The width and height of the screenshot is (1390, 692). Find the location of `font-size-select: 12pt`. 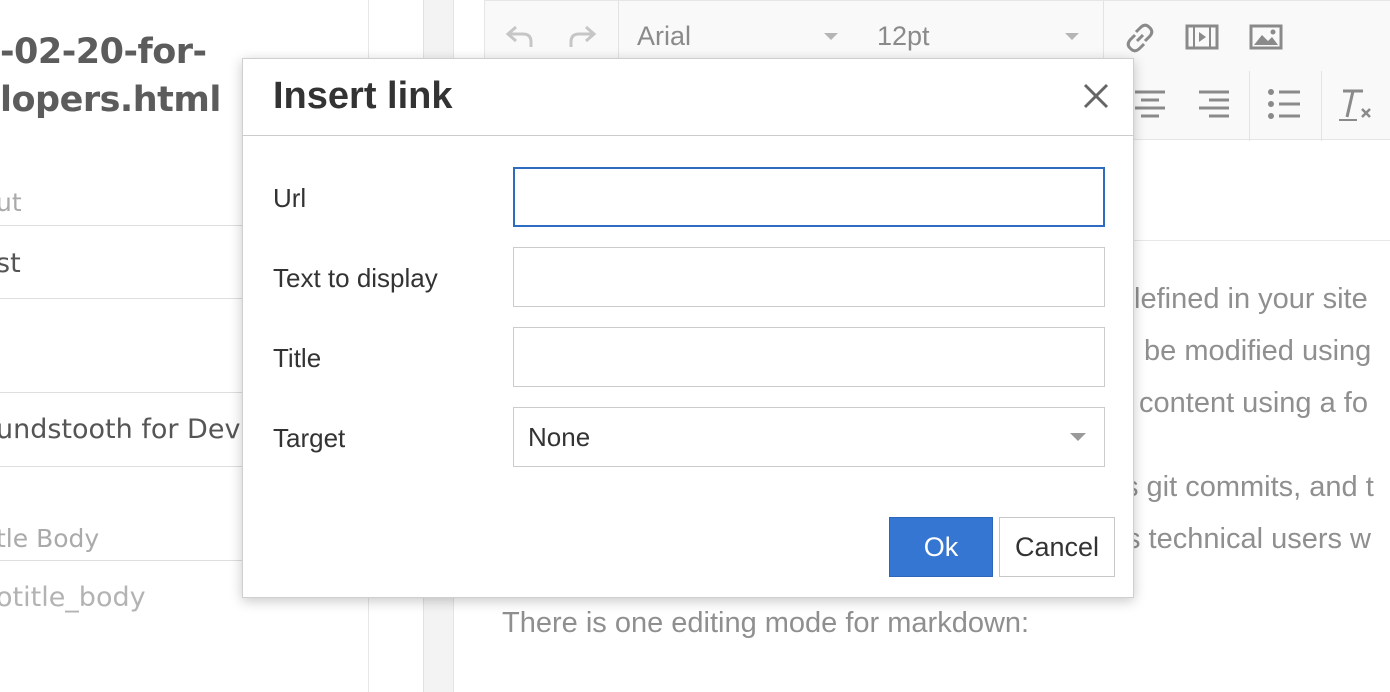

font-size-select: 12pt is located at coordinates (903, 36).